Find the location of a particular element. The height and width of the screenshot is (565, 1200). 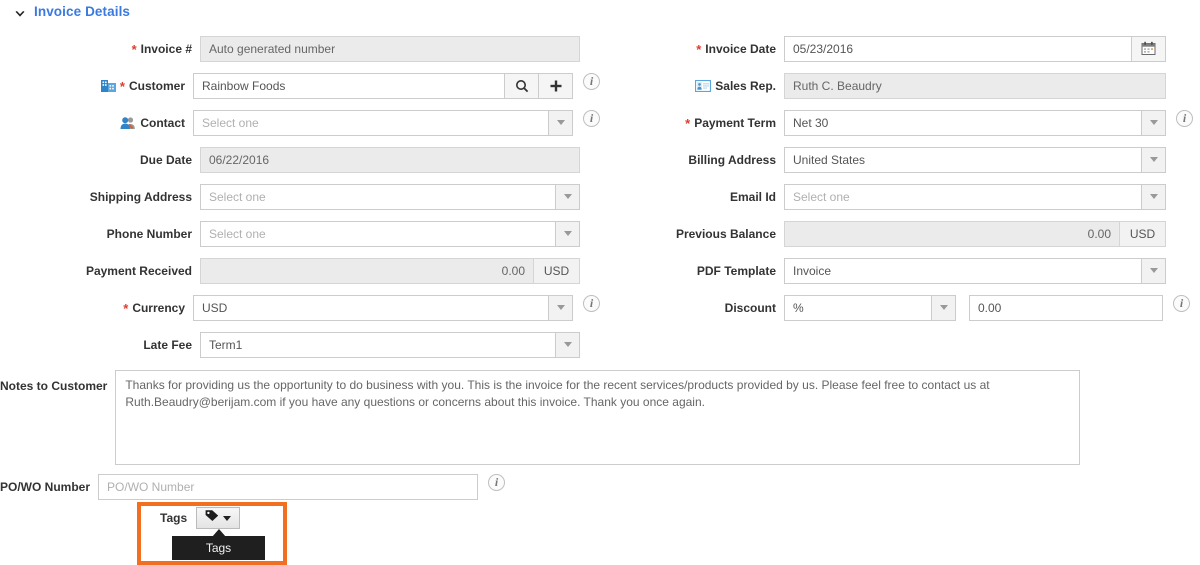

row-late-fee: Late Fee Term1 is located at coordinates (300, 344).